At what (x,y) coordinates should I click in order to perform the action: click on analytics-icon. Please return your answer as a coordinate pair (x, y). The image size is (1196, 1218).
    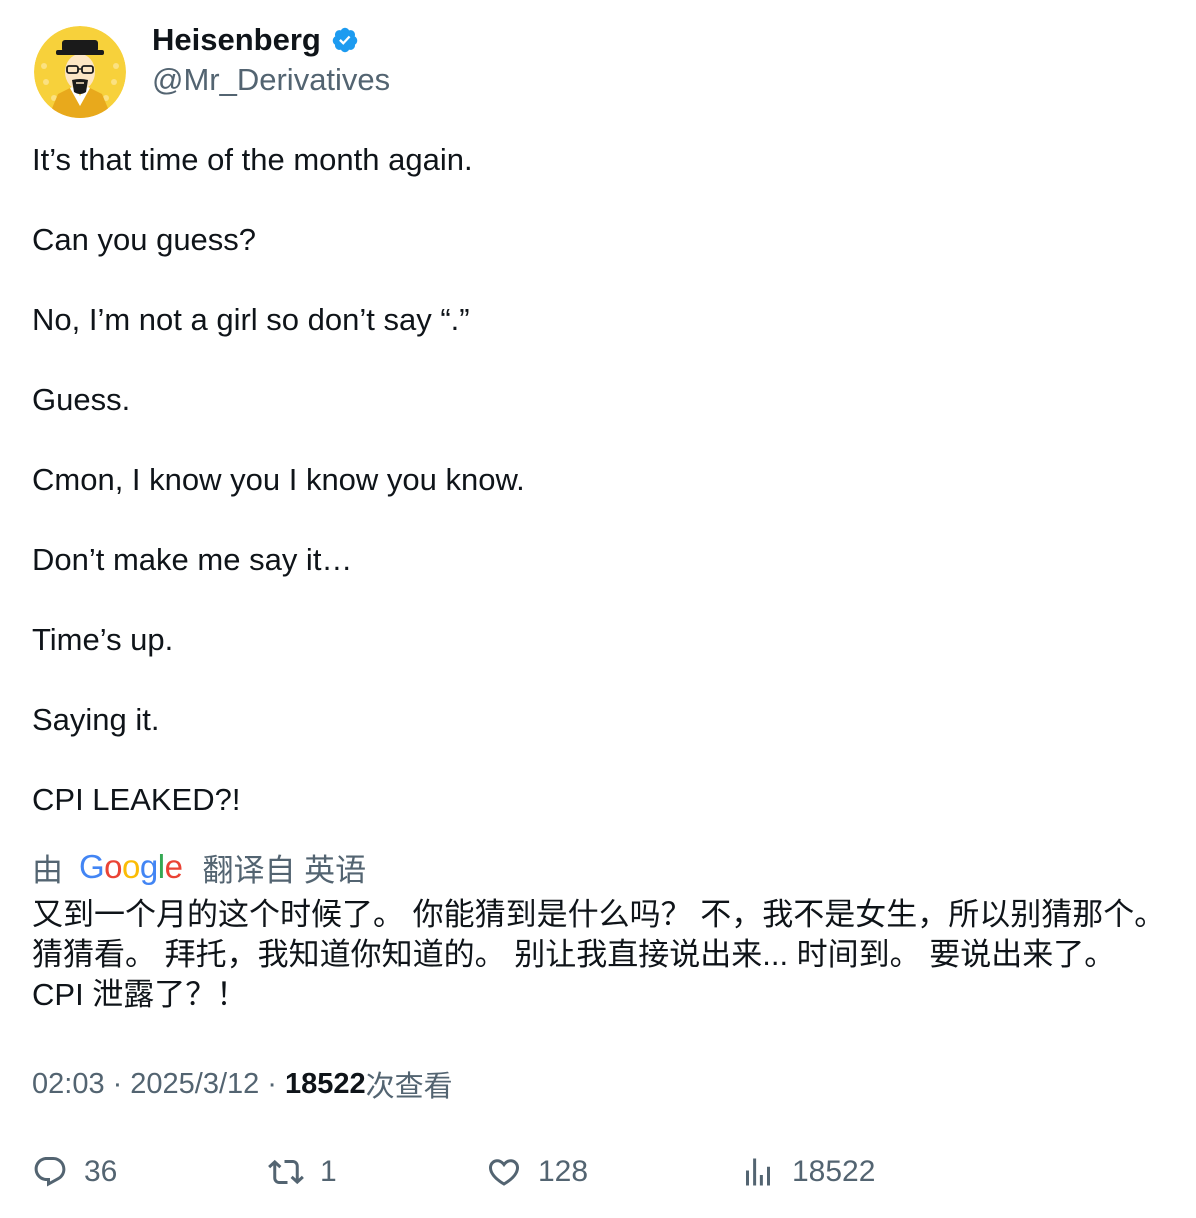
    Looking at the image, I should click on (758, 1172).